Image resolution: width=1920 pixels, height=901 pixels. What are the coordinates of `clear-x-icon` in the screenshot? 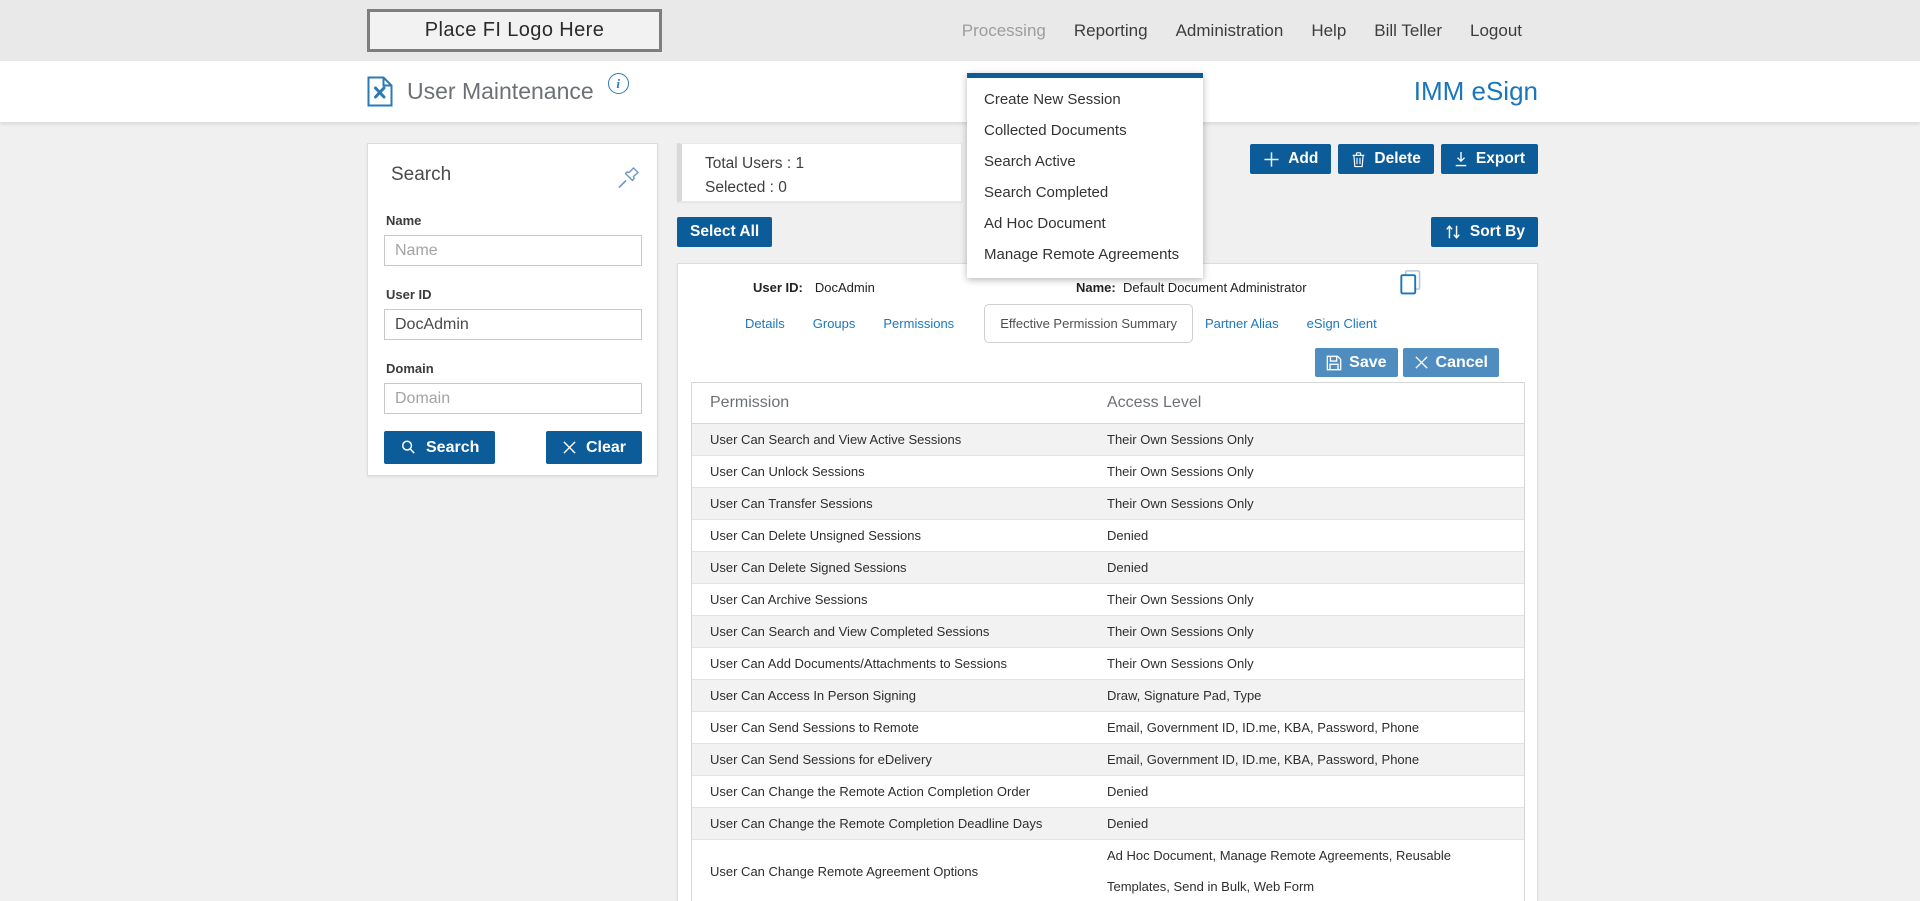 It's located at (569, 447).